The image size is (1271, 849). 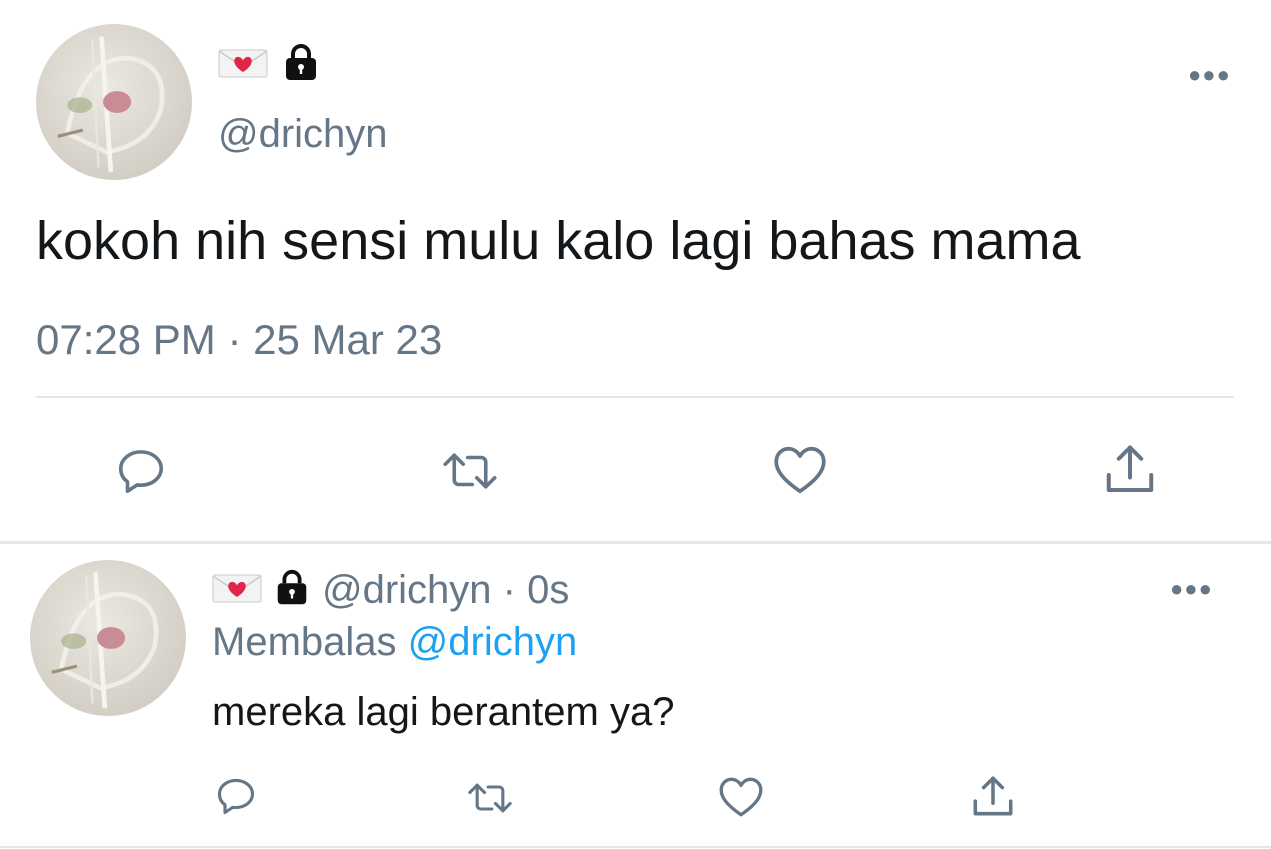 I want to click on replying-prefix: Membalas, so click(x=304, y=642).